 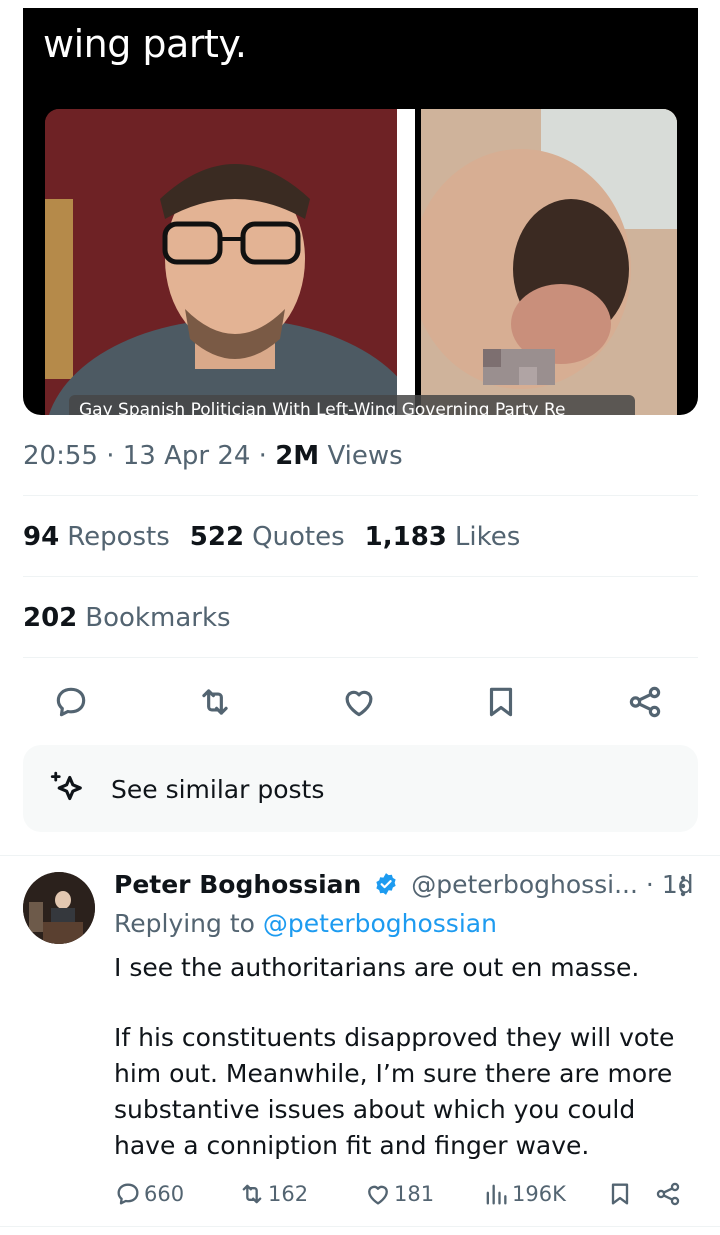 I want to click on bookmark-button, so click(x=501, y=702).